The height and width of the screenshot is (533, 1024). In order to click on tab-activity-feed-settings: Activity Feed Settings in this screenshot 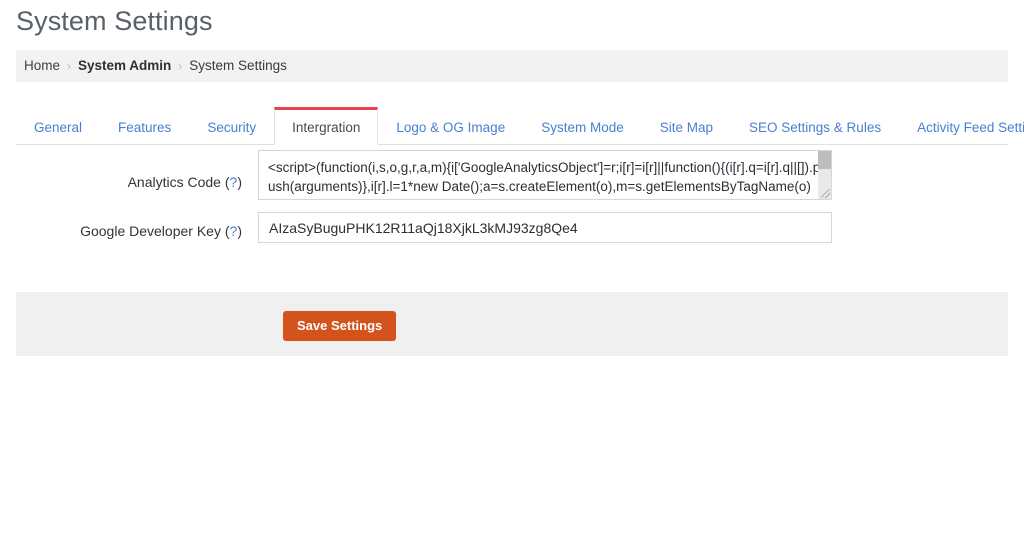, I will do `click(961, 127)`.